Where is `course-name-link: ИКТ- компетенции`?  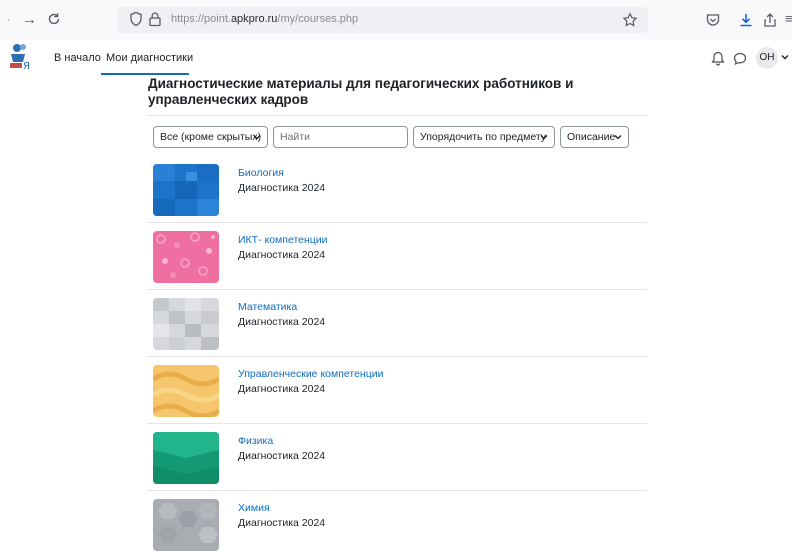
course-name-link: ИКТ- компетенции is located at coordinates (283, 240).